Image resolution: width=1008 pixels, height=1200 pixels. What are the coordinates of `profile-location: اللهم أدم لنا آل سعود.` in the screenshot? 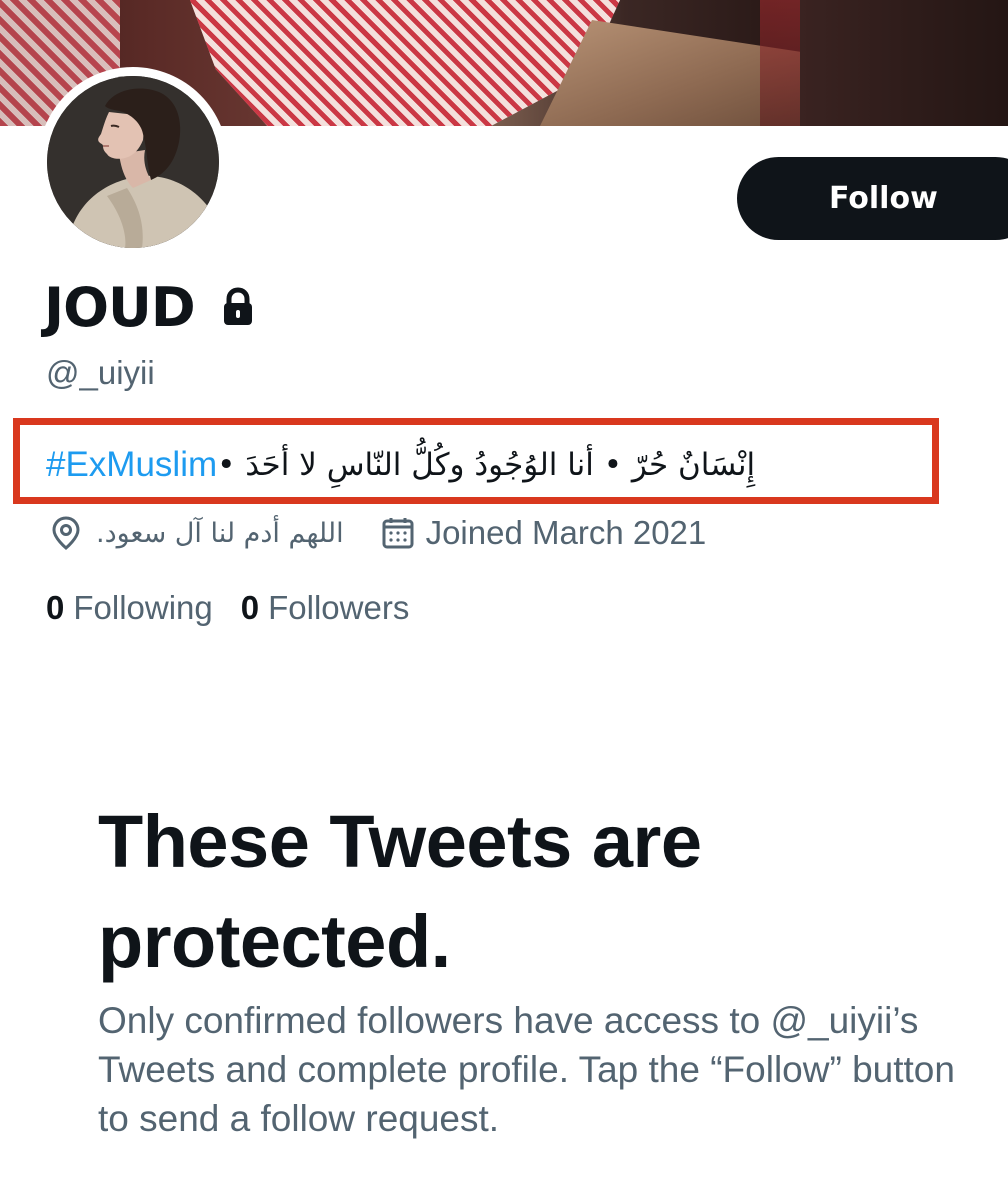 It's located at (220, 533).